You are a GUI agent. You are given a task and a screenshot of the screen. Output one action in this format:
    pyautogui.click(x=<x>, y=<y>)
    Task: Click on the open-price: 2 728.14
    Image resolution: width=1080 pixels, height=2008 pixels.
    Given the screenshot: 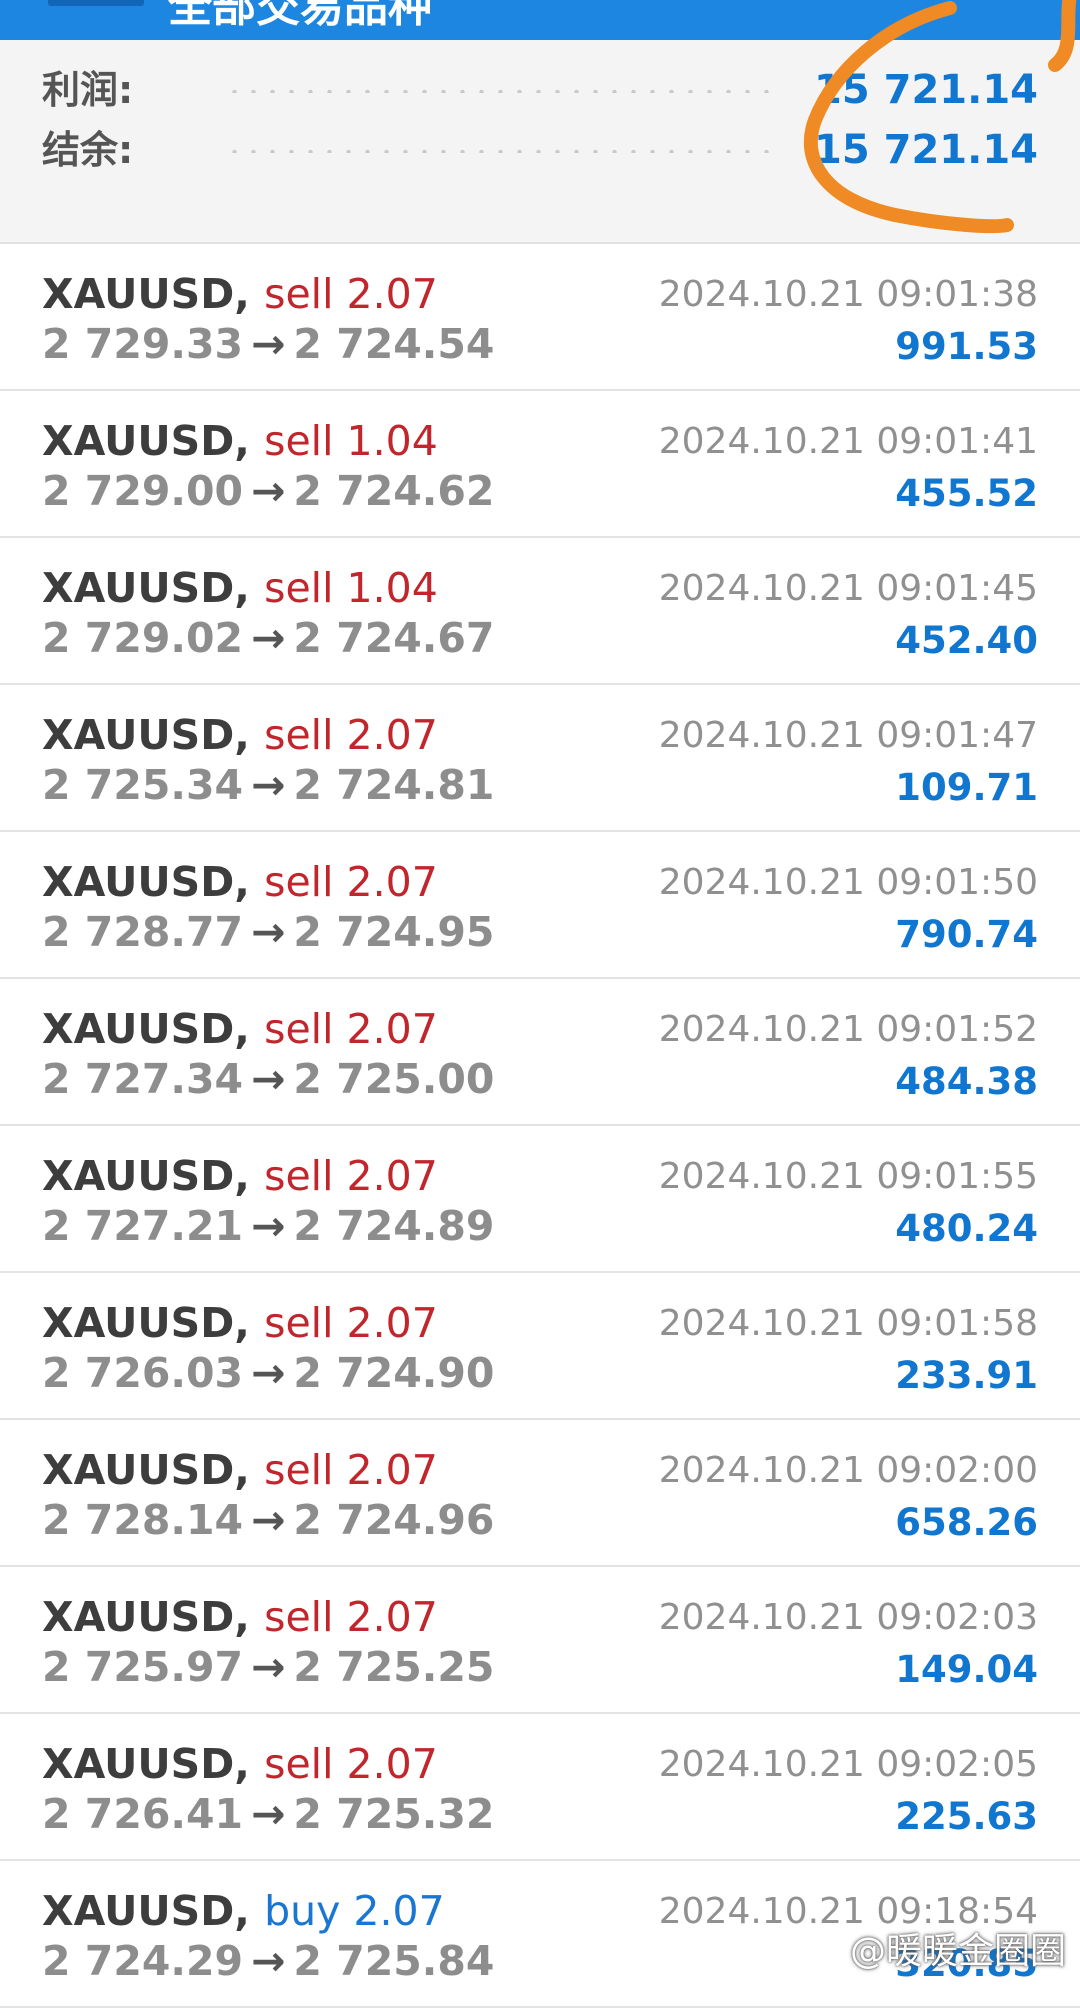 What is the action you would take?
    pyautogui.click(x=143, y=1520)
    